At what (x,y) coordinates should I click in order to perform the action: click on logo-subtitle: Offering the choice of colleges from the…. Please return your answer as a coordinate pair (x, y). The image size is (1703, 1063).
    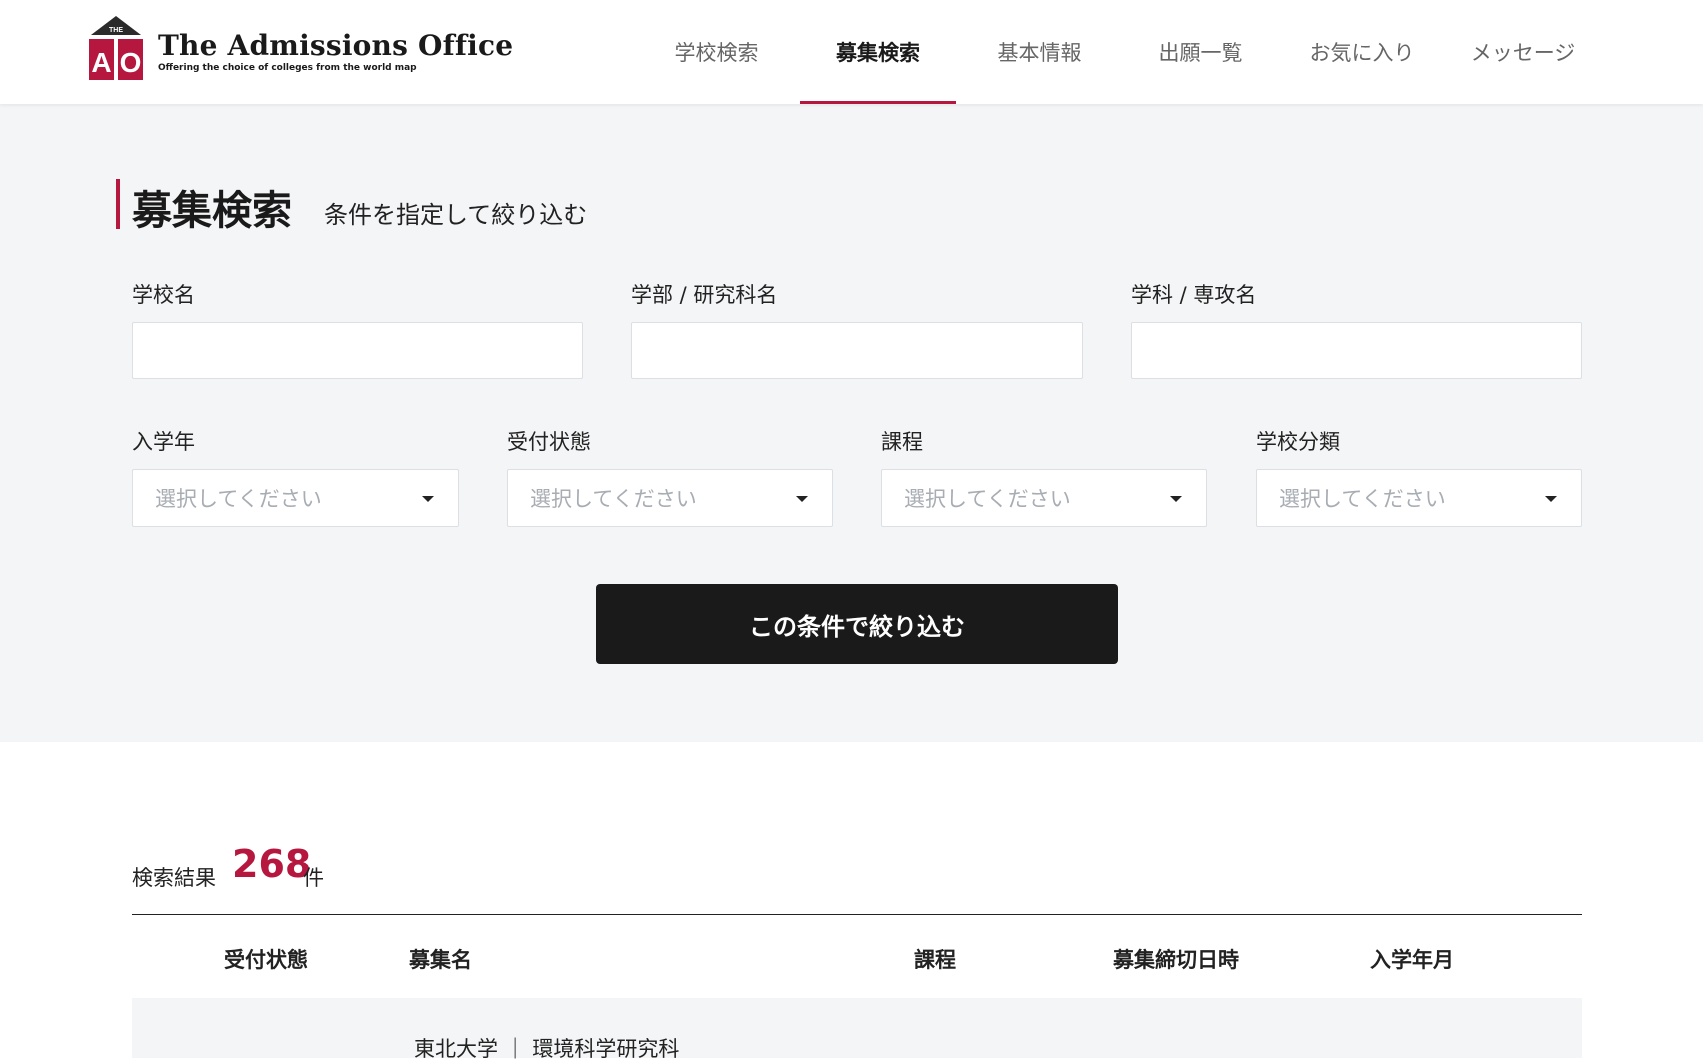
    Looking at the image, I should click on (287, 68).